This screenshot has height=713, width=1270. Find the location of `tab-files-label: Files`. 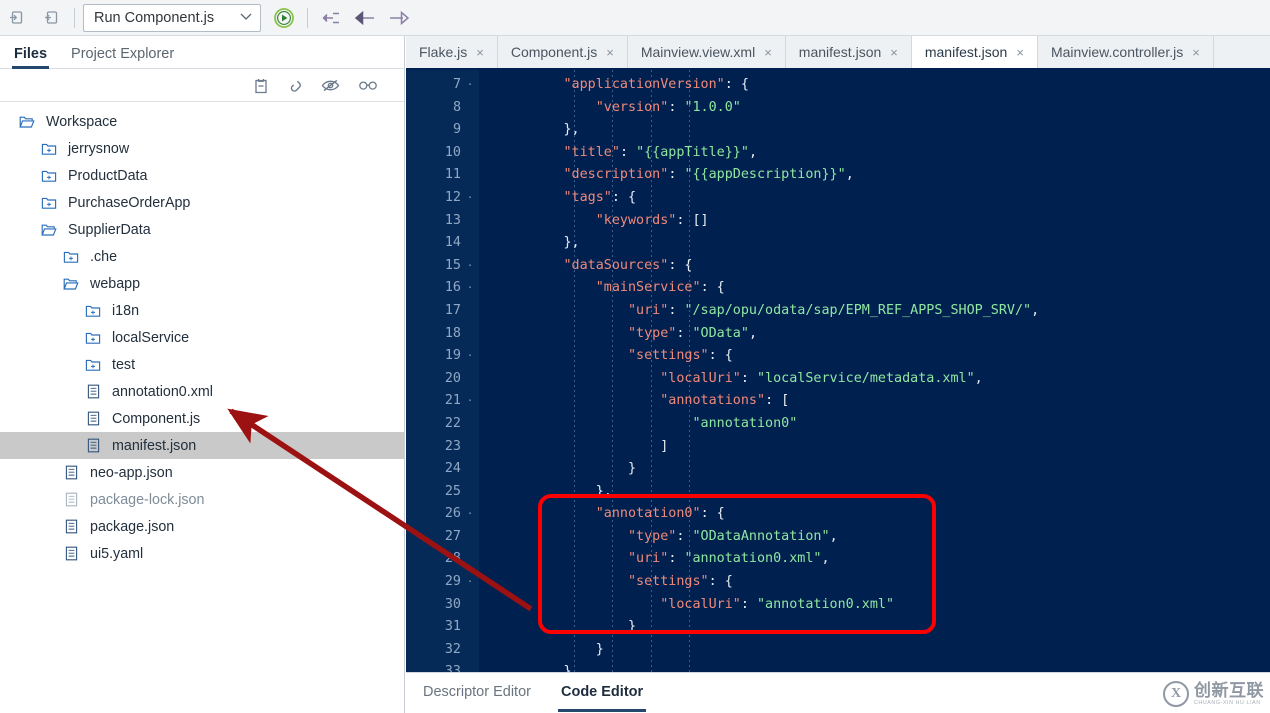

tab-files-label: Files is located at coordinates (31, 54).